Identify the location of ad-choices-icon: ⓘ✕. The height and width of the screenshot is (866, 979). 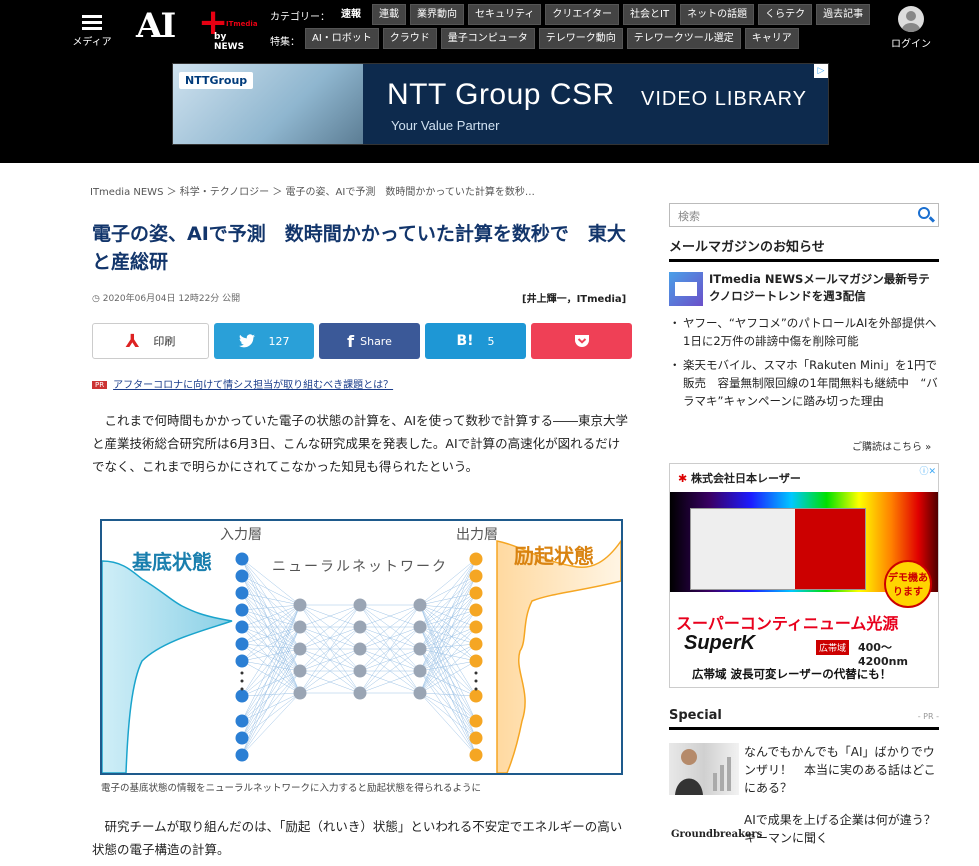
(927, 470).